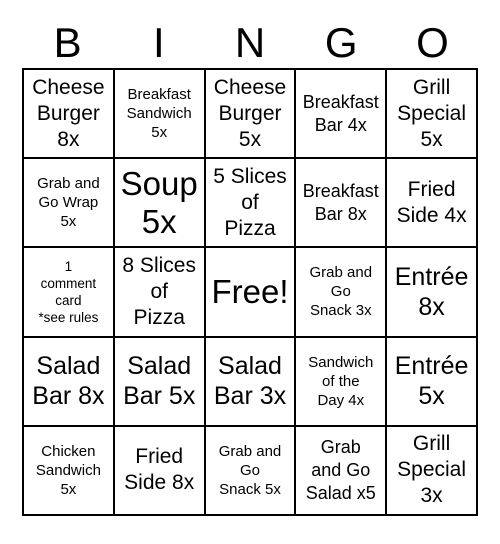  I want to click on bingo-cell-label: Cheese Burger 8x, so click(68, 113).